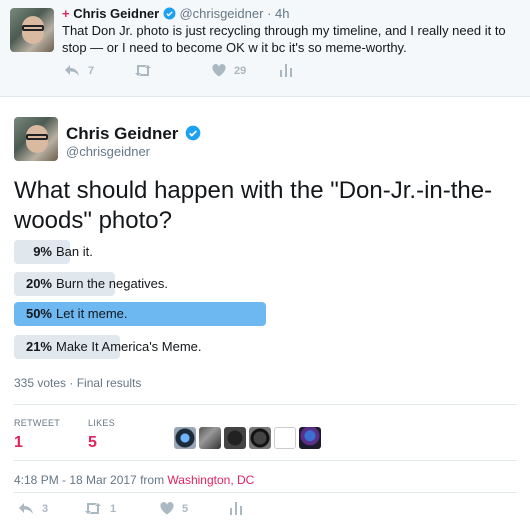 This screenshot has width=530, height=529. Describe the element at coordinates (18, 442) in the screenshot. I see `retweet-stat-value: 1` at that location.